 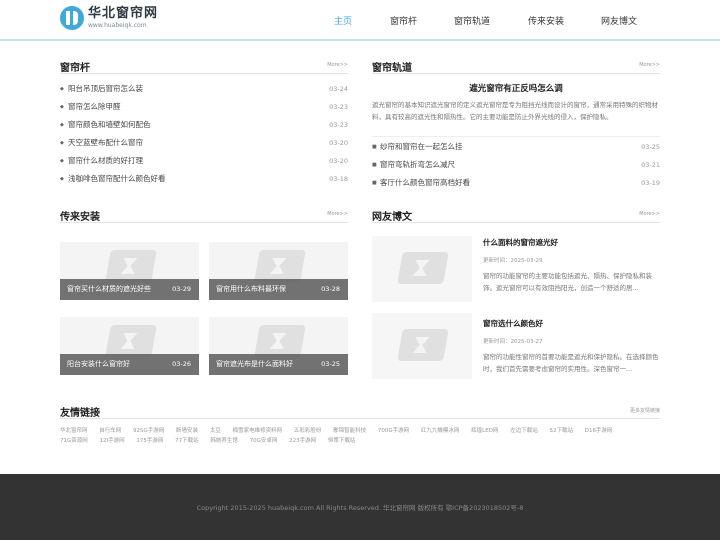 What do you see at coordinates (417, 165) in the screenshot?
I see `item-title: 窗帘弯轨折弯怎么减尺` at bounding box center [417, 165].